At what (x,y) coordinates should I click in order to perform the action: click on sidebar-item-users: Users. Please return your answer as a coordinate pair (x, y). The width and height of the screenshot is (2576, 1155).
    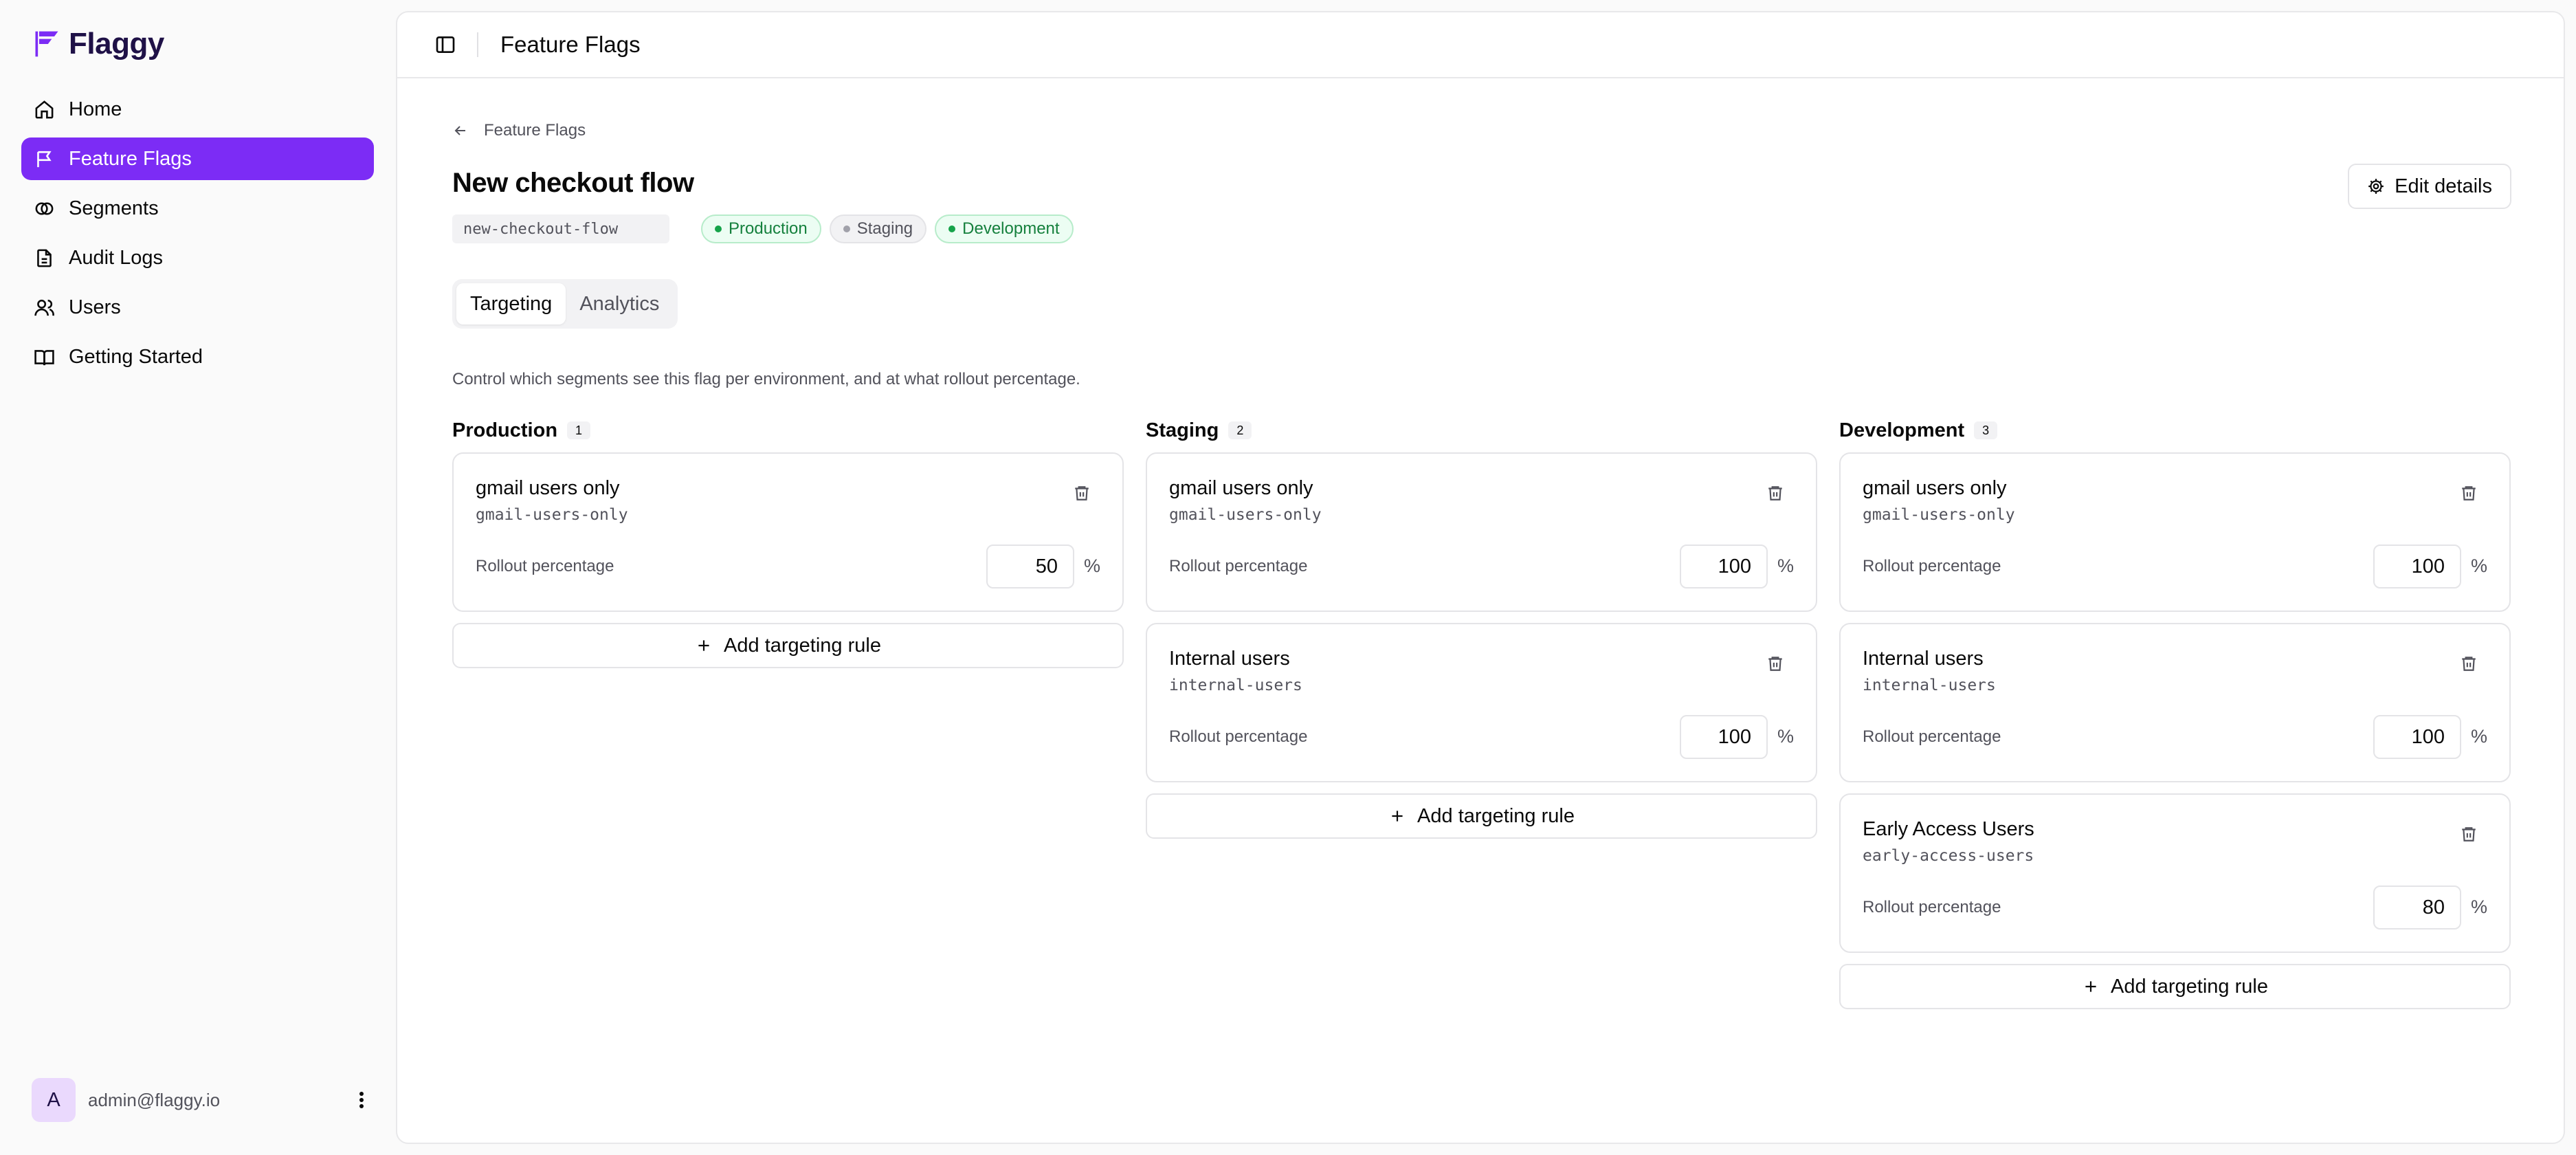
    Looking at the image, I should click on (197, 307).